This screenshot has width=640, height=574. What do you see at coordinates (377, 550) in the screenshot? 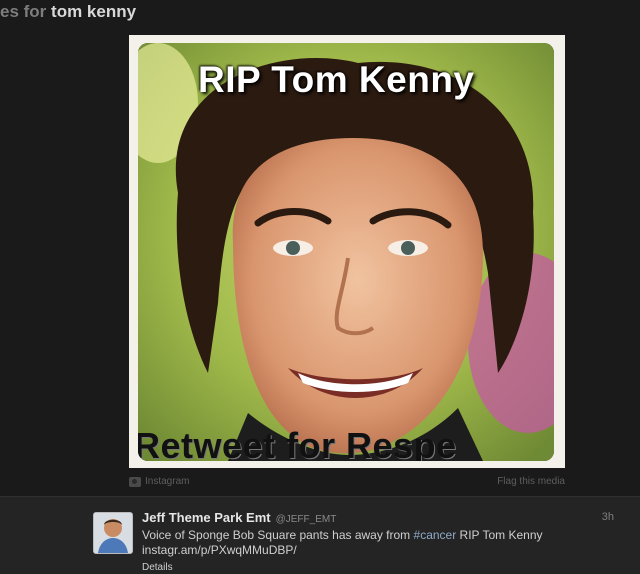
I see `tweet-url-link: instagr.am/p/PXwqMMuDBP/` at bounding box center [377, 550].